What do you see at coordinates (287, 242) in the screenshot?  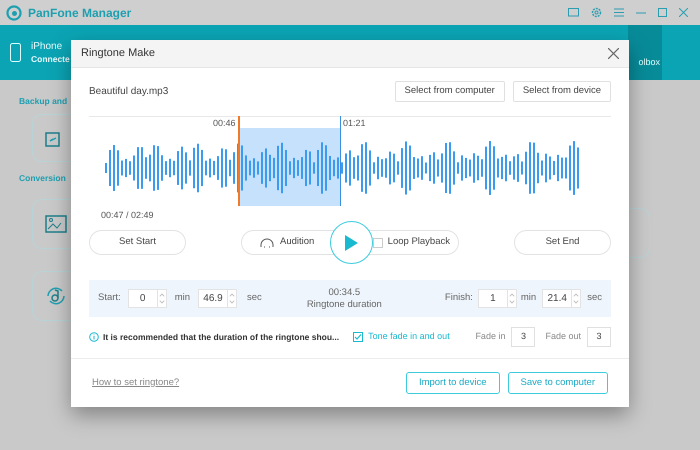 I see `audition-button: Audition` at bounding box center [287, 242].